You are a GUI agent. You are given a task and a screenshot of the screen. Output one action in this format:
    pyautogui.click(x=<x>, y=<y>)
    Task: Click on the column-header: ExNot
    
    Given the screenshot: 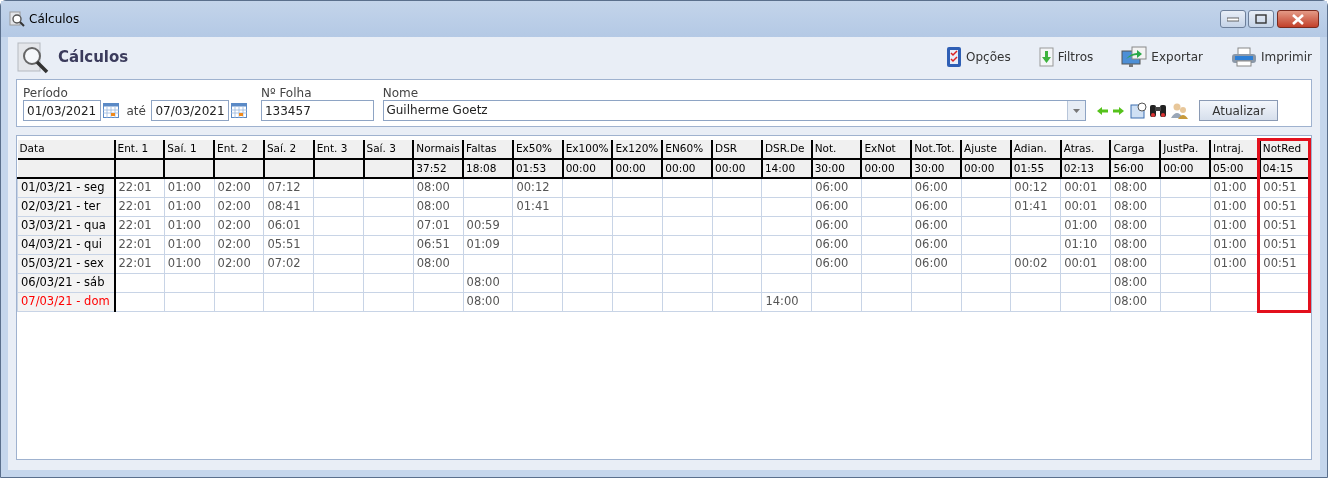 What is the action you would take?
    pyautogui.click(x=886, y=149)
    